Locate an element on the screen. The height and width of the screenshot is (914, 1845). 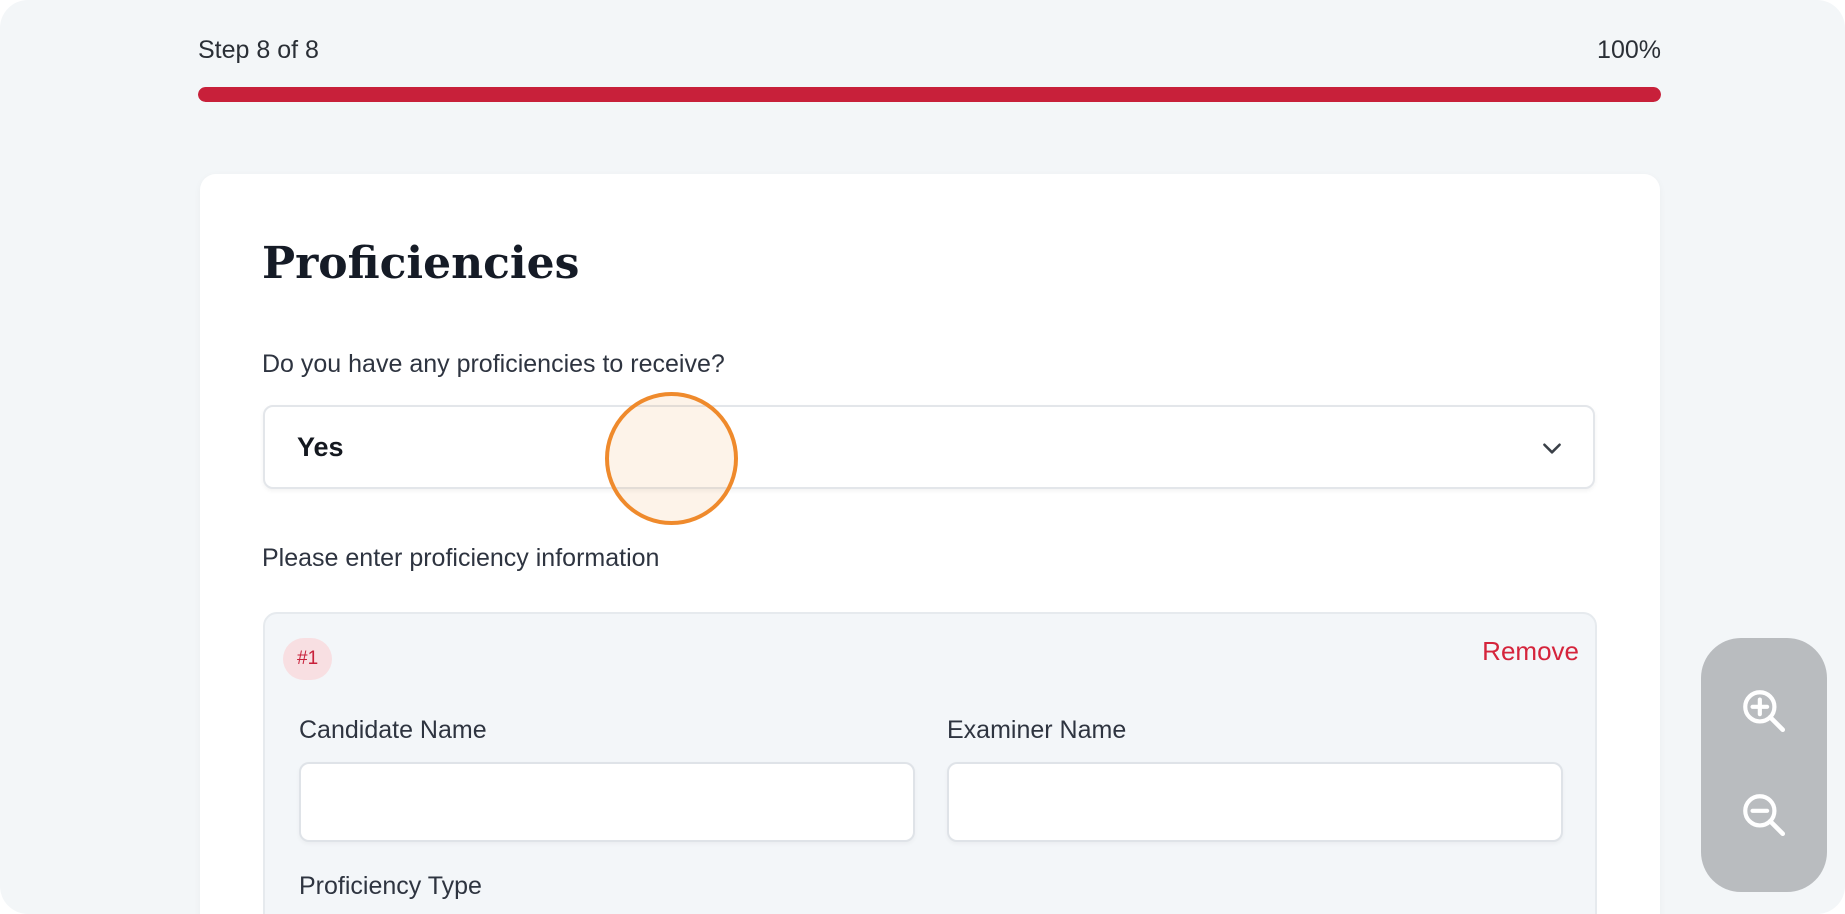
page-title: Proficiencies is located at coordinates (421, 263).